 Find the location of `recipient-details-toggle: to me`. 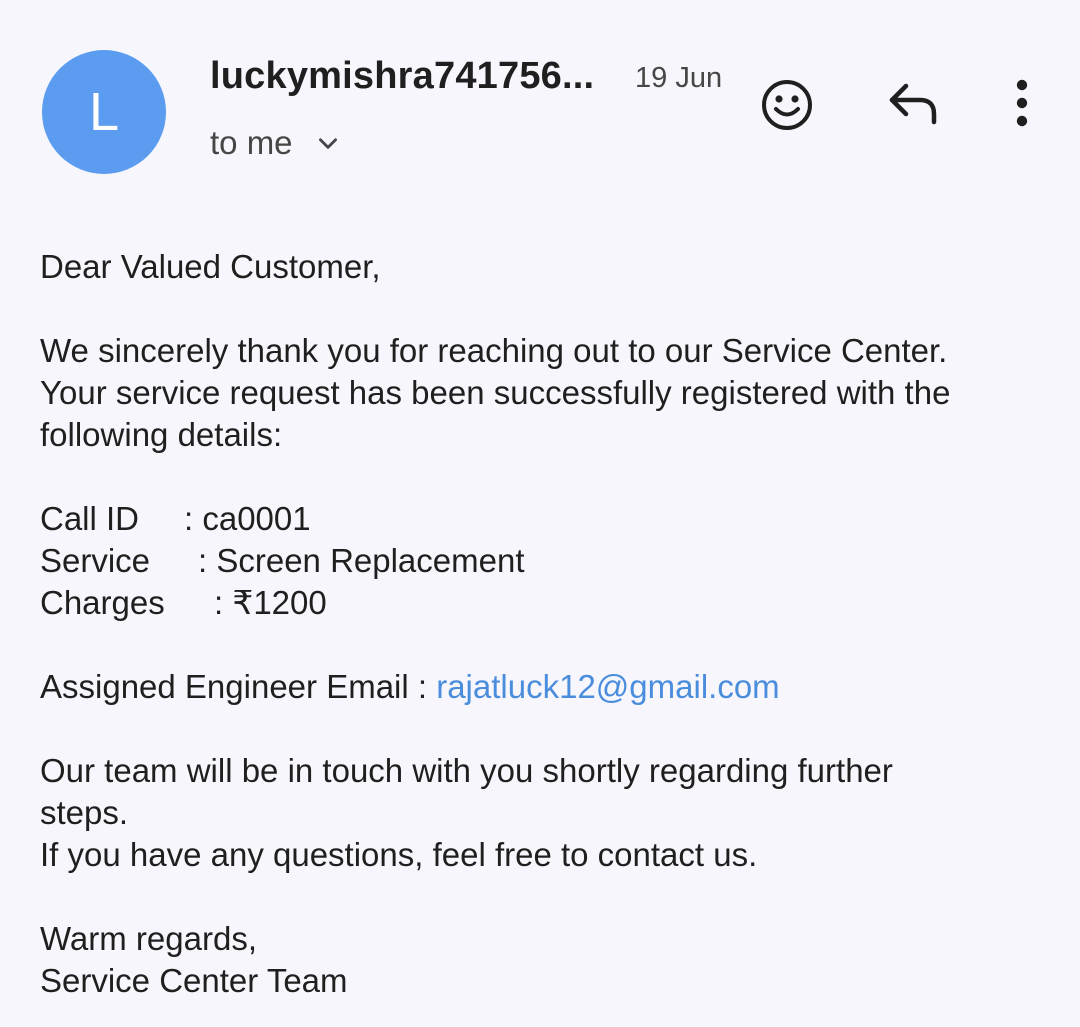

recipient-details-toggle: to me is located at coordinates (275, 143).